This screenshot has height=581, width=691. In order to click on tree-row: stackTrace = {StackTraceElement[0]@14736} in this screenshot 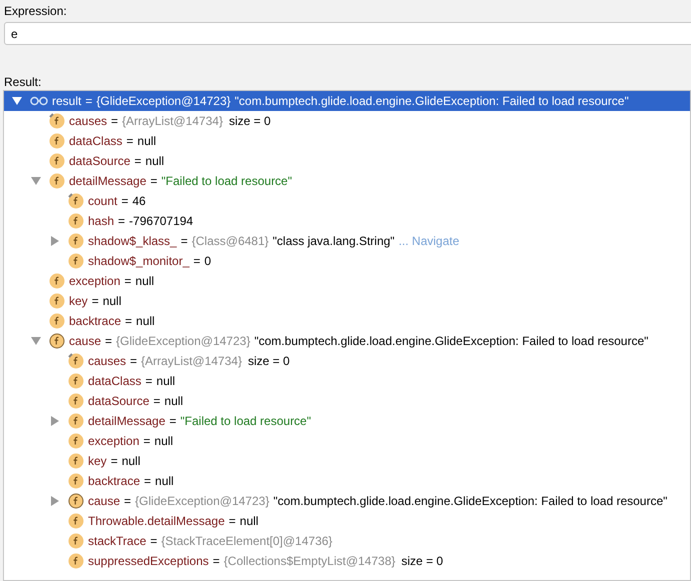, I will do `click(347, 541)`.